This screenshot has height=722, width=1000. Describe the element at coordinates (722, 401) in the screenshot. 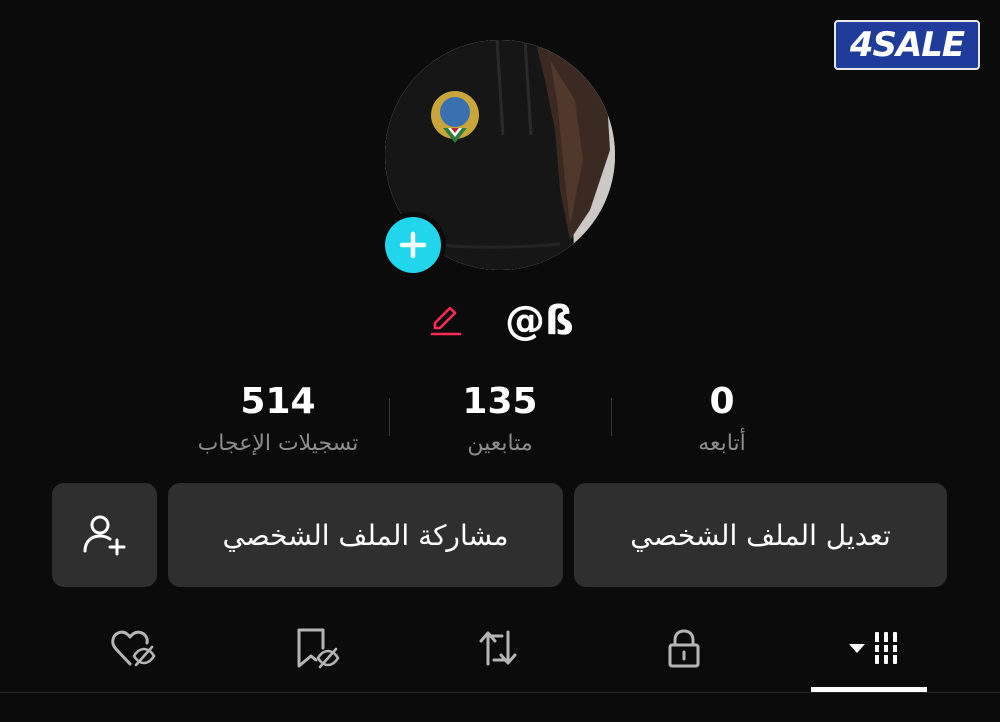

I see `following-count: 0` at that location.